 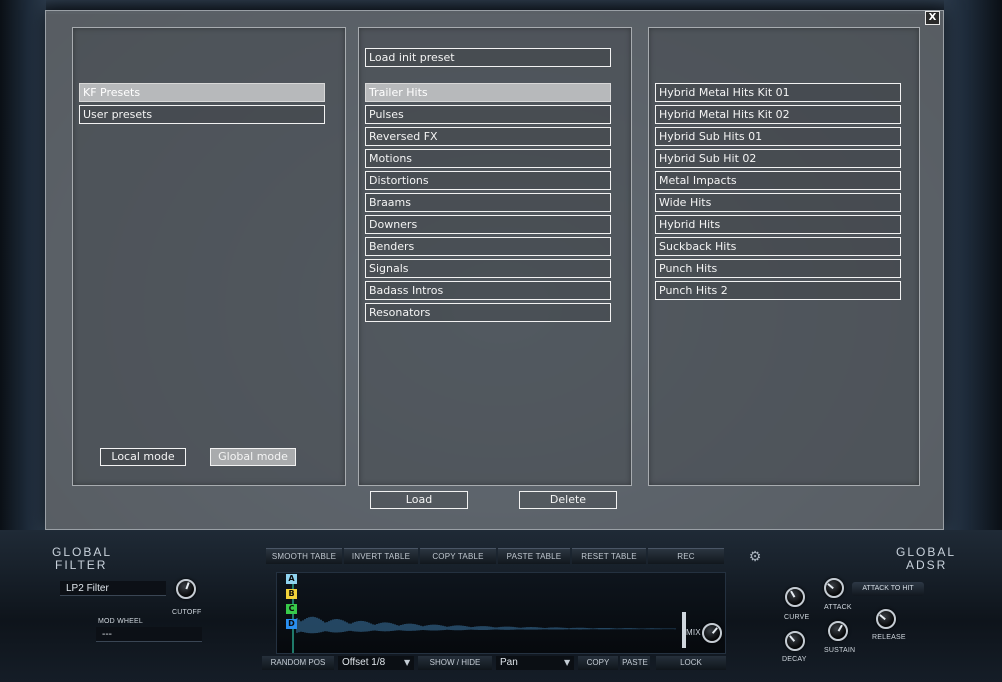 What do you see at coordinates (889, 637) in the screenshot?
I see `release-label: RELEASE` at bounding box center [889, 637].